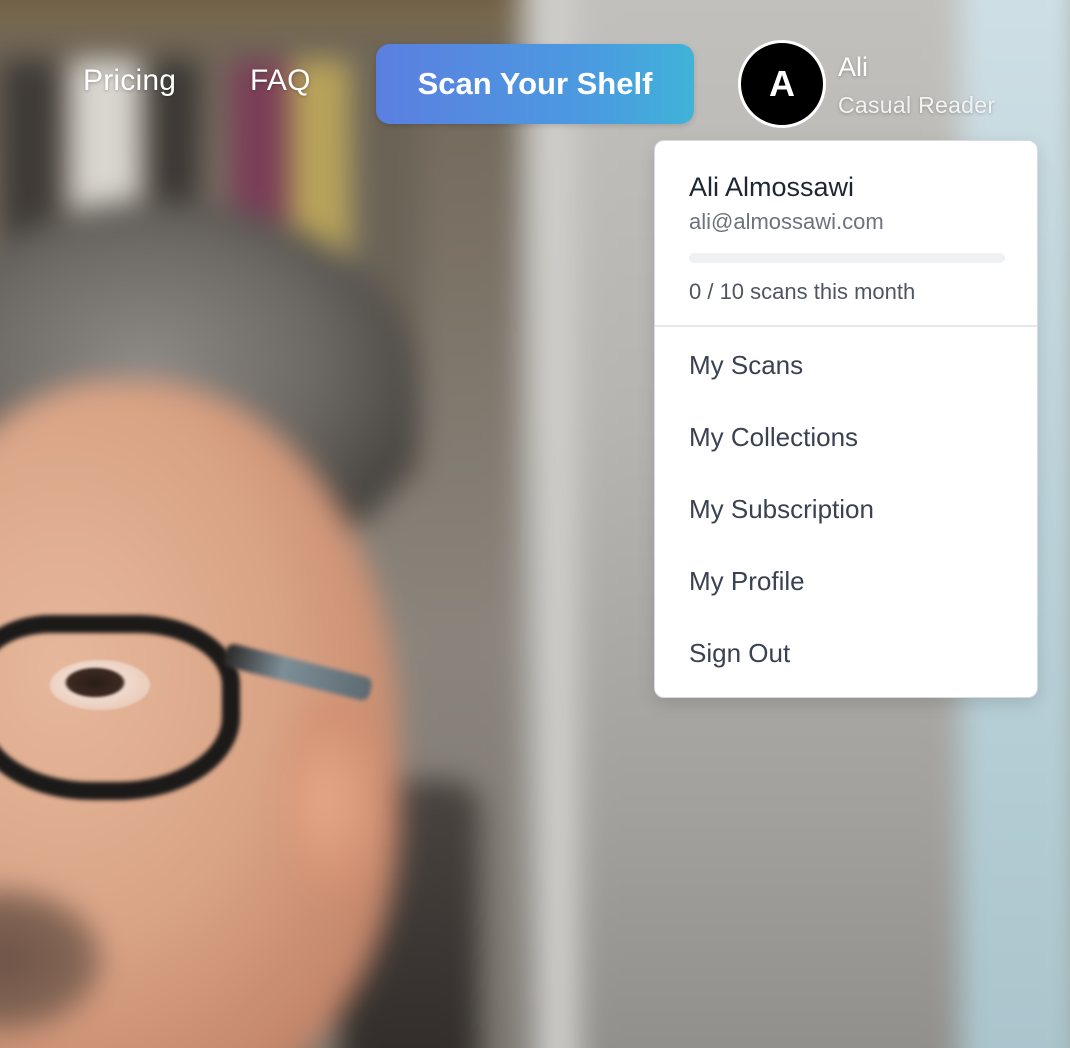 The width and height of the screenshot is (1070, 1048). Describe the element at coordinates (846, 513) in the screenshot. I see `menu-item-my-subscription: My Subscription` at that location.